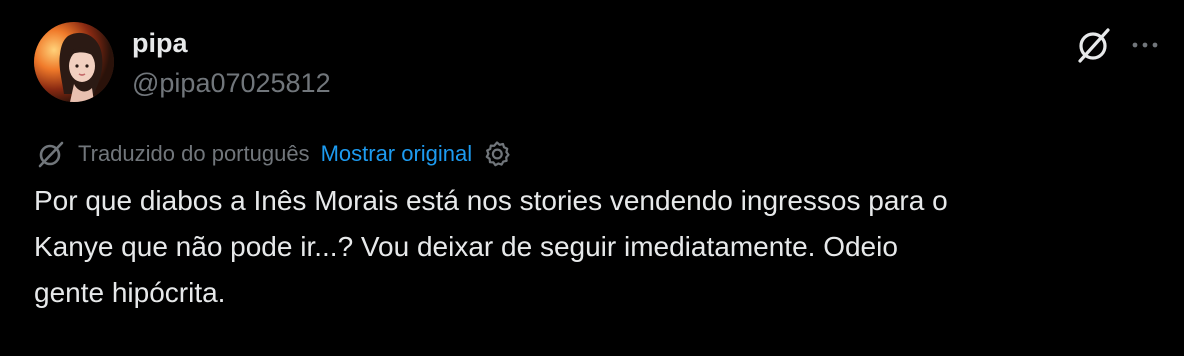  I want to click on user-handle: @pipa07025812, so click(231, 83).